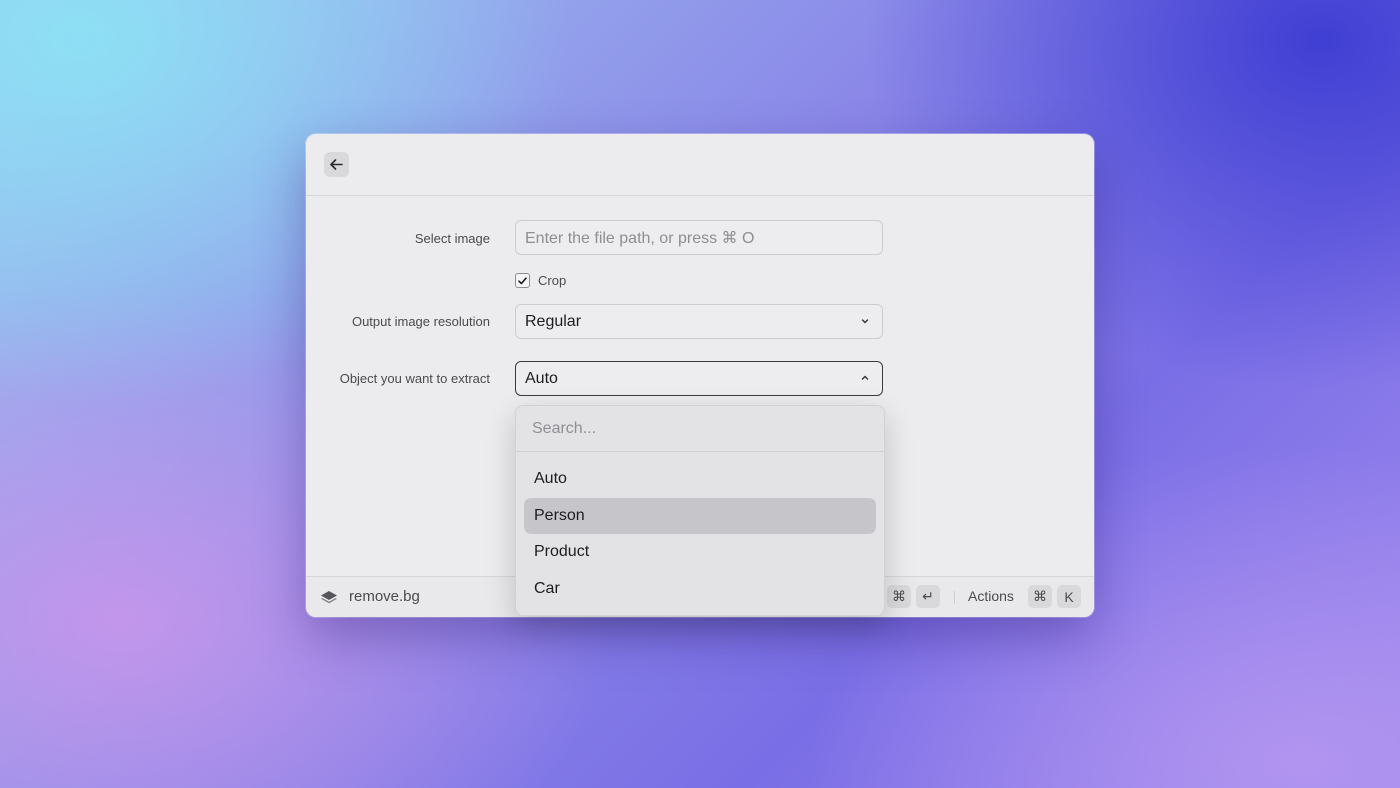 Image resolution: width=1400 pixels, height=788 pixels. I want to click on crop-checkbox-row: Crop, so click(540, 280).